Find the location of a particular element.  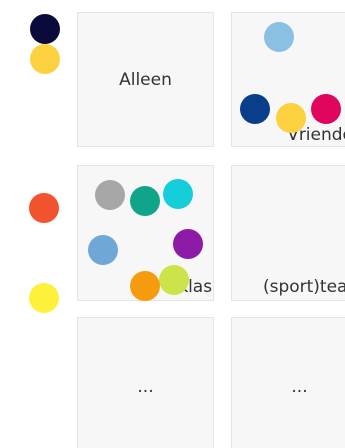

avatar-dot-gold is located at coordinates (291, 118).